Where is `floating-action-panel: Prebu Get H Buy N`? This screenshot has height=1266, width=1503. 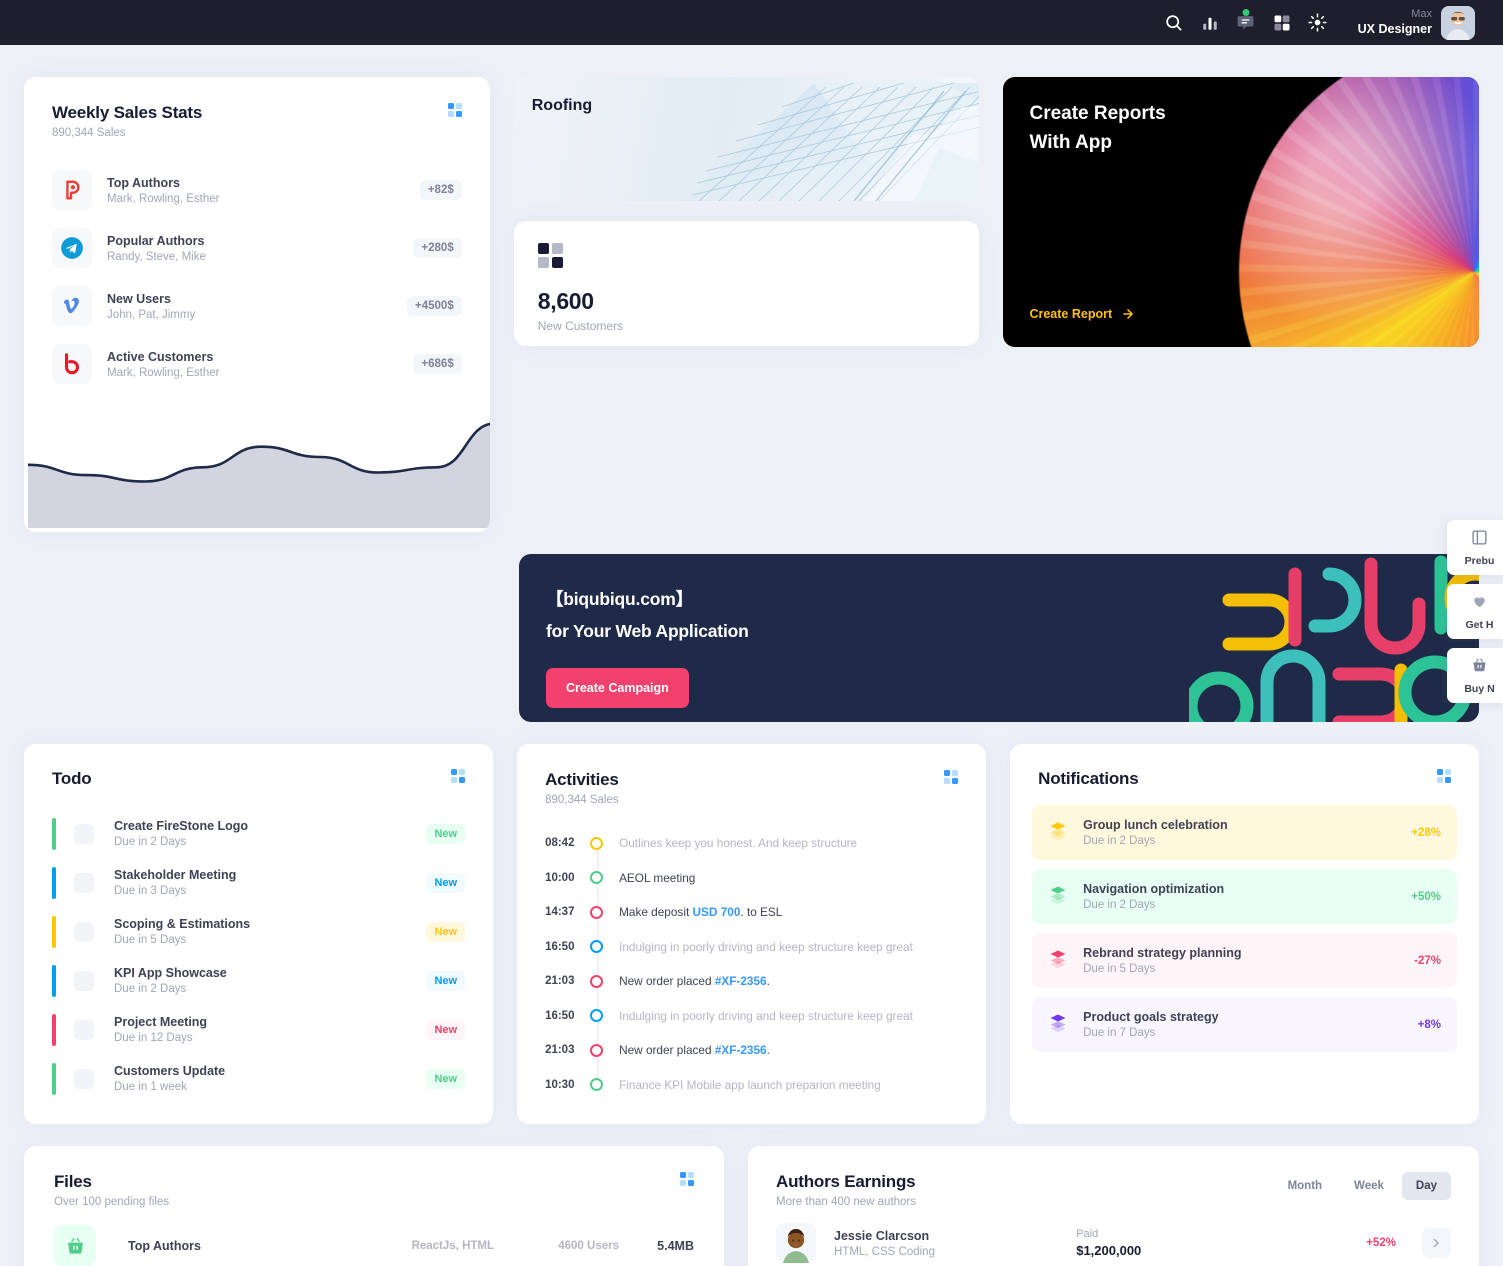
floating-action-panel: Prebu Get H Buy N is located at coordinates (1475, 616).